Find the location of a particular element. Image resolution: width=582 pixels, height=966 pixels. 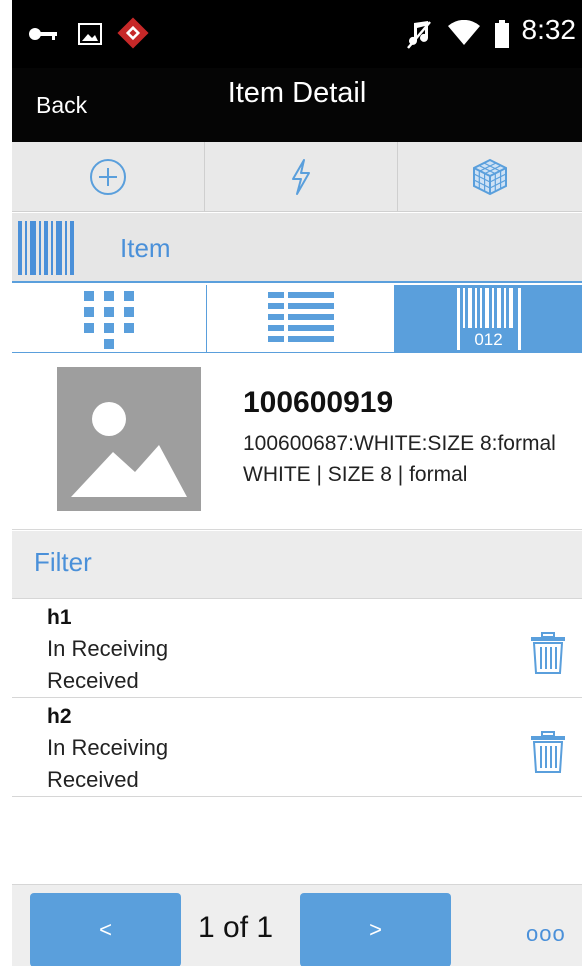

item-description: 100600687:WHITE:SIZE 8:formal is located at coordinates (399, 443).